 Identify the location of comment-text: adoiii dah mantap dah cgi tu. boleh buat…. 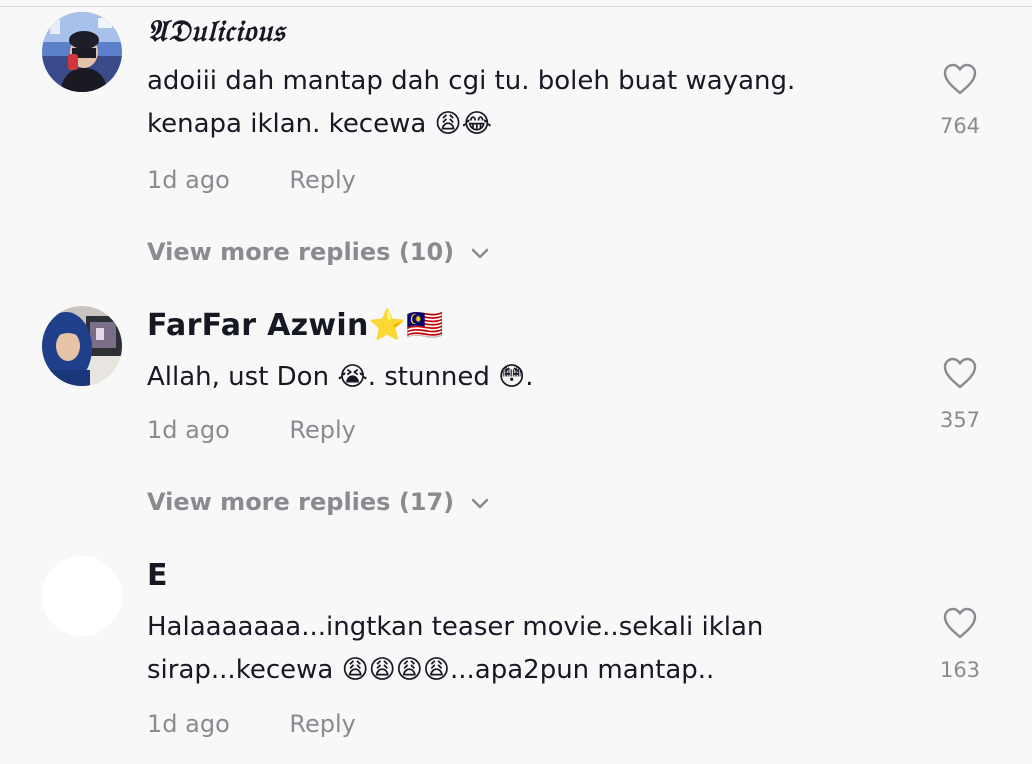
(517, 103).